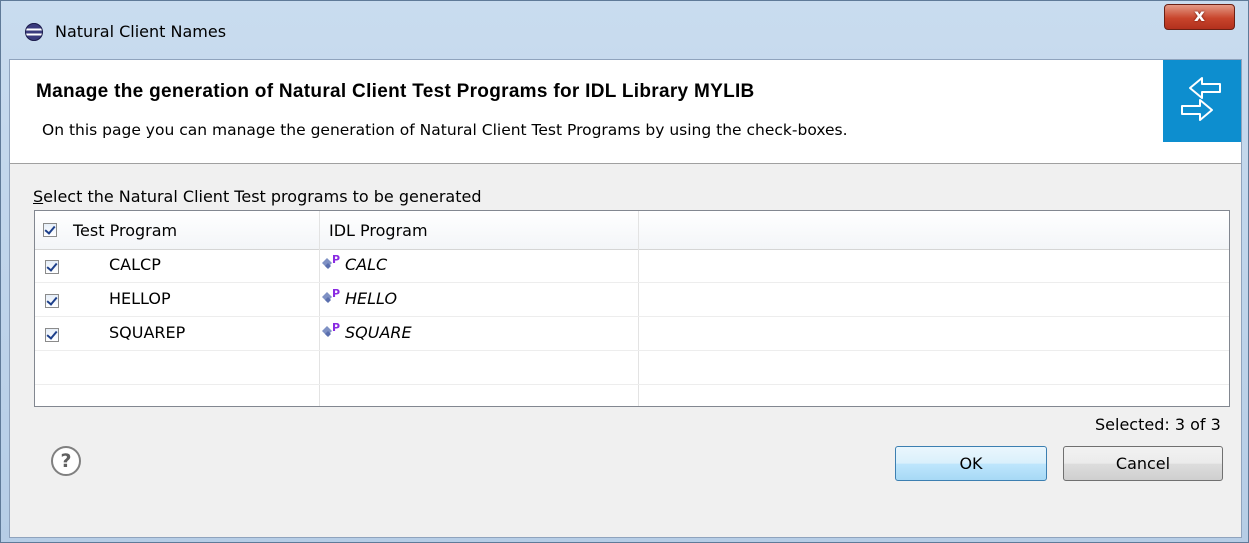  Describe the element at coordinates (125, 230) in the screenshot. I see `column-header-test-program: Test Program` at that location.